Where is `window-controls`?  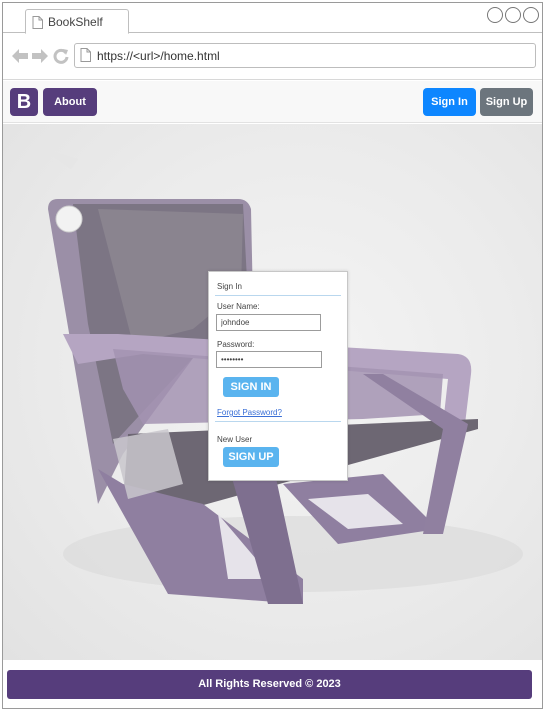
window-controls is located at coordinates (513, 15).